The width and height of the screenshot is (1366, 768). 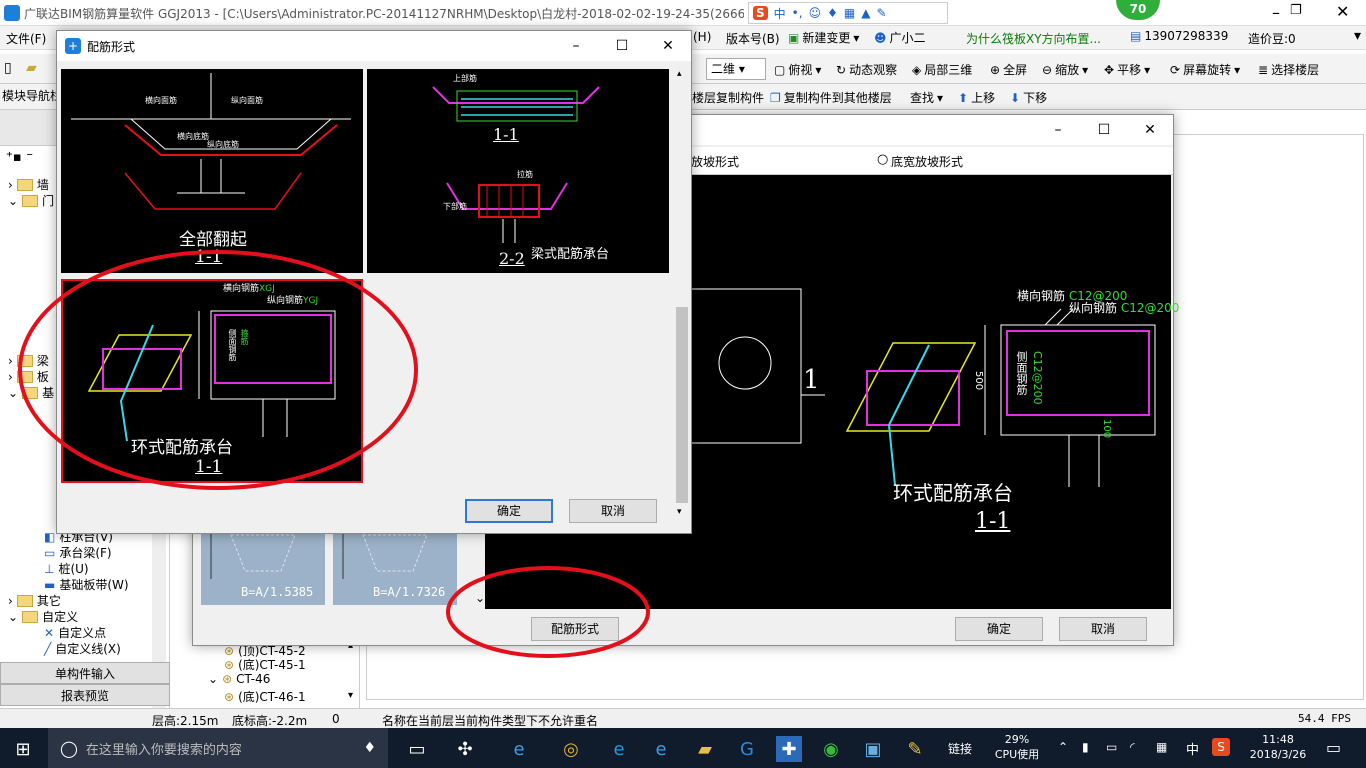 I want to click on fan-app-icon: ✣, so click(x=465, y=749).